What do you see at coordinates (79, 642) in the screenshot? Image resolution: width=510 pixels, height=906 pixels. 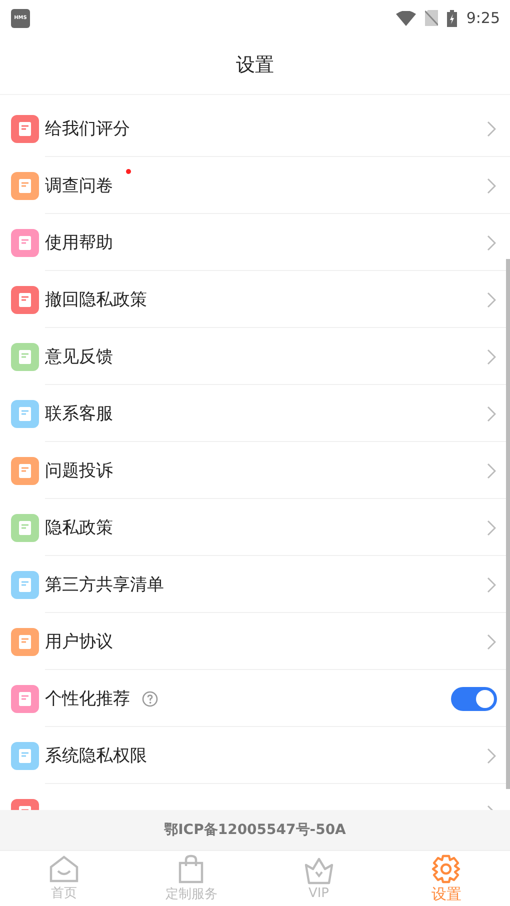 I see `row-label: 用户协议` at bounding box center [79, 642].